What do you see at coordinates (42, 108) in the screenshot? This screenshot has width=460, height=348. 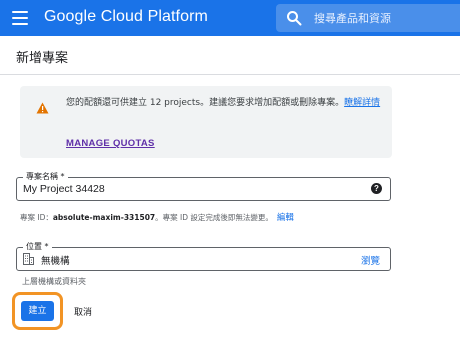 I see `warning-icon` at bounding box center [42, 108].